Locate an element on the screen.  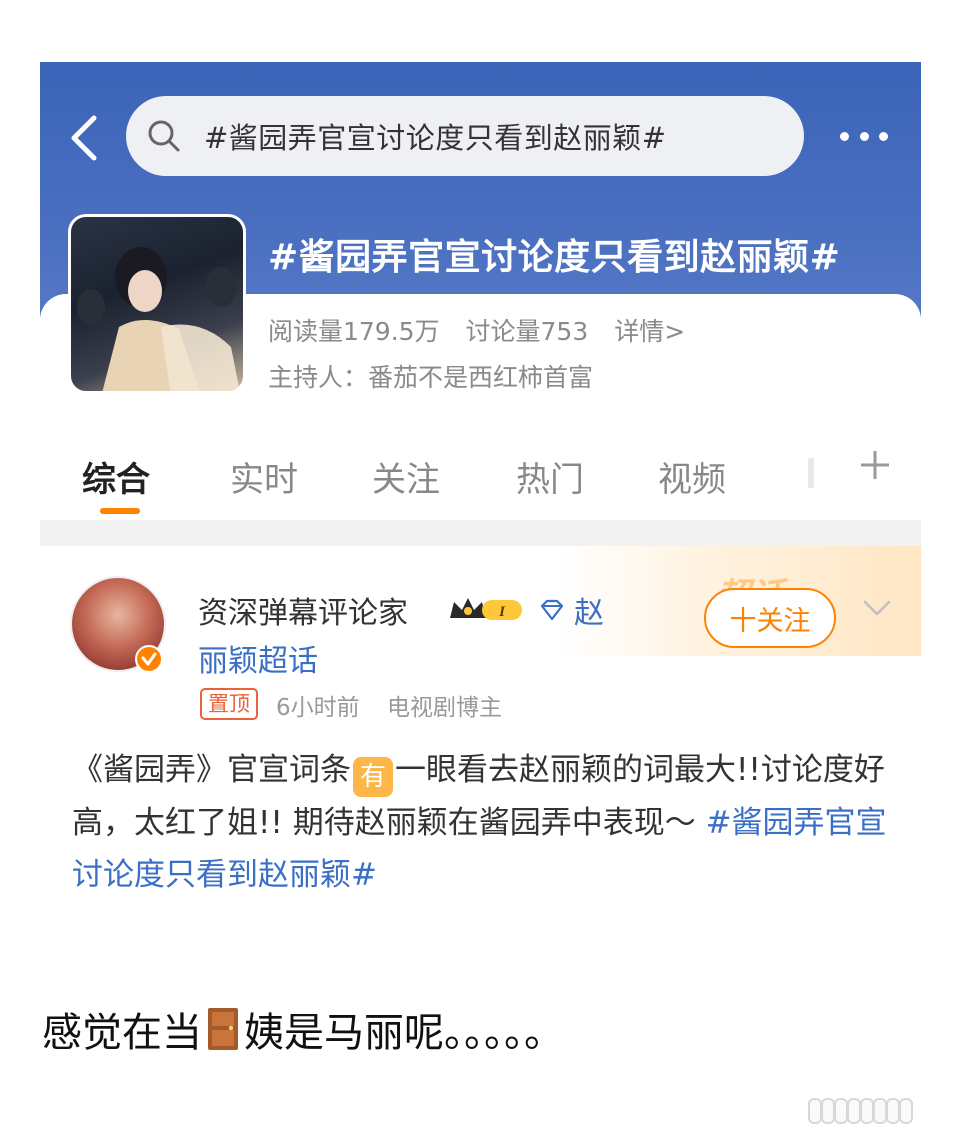
tab-following: 关注 is located at coordinates (406, 476).